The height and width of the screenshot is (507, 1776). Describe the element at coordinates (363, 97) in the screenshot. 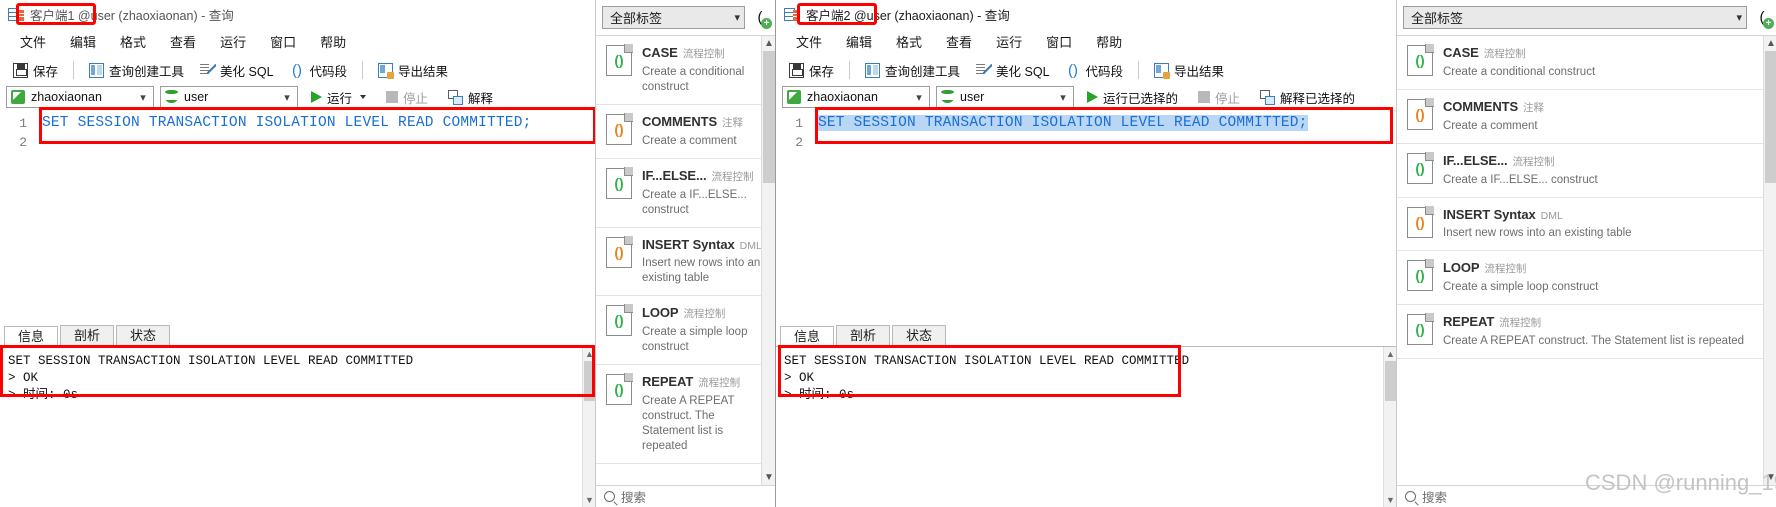

I see `run-dropdown-icon` at that location.